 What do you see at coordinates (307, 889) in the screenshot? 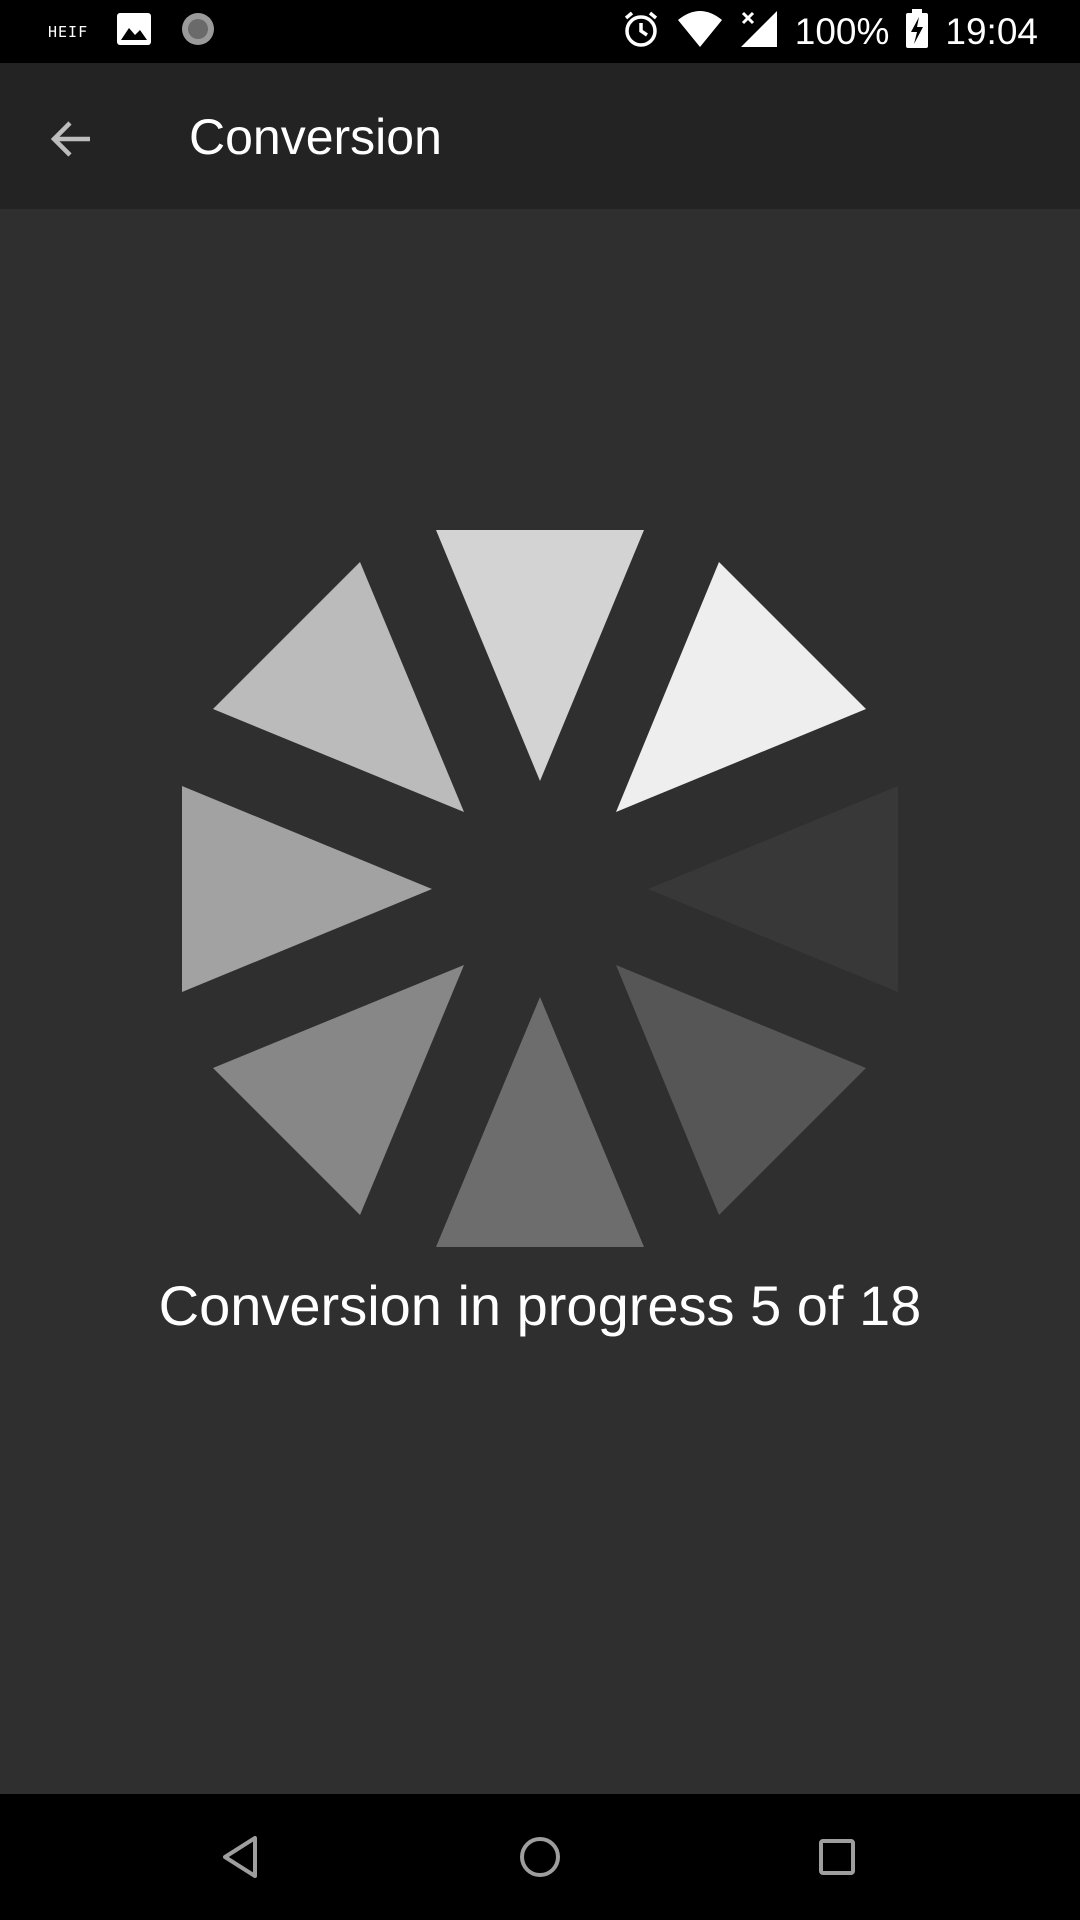
I see `spinner-segment-left` at bounding box center [307, 889].